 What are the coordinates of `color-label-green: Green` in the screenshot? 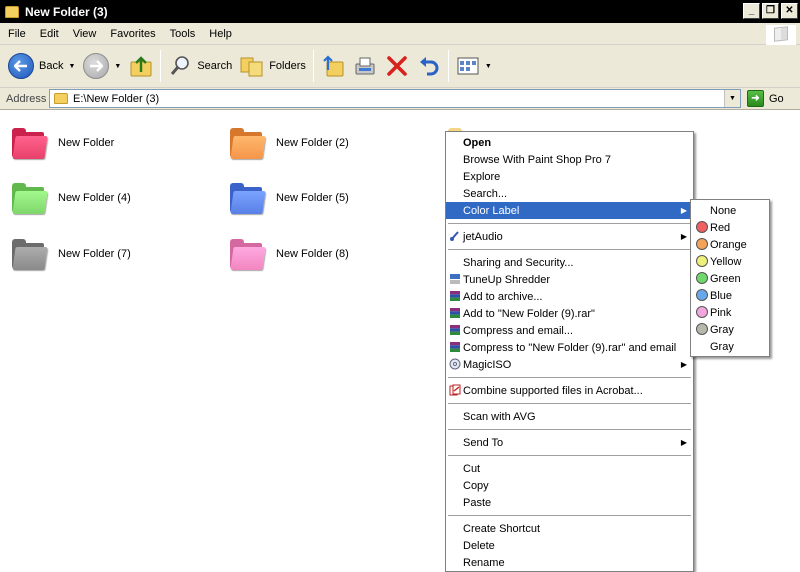 It's located at (730, 278).